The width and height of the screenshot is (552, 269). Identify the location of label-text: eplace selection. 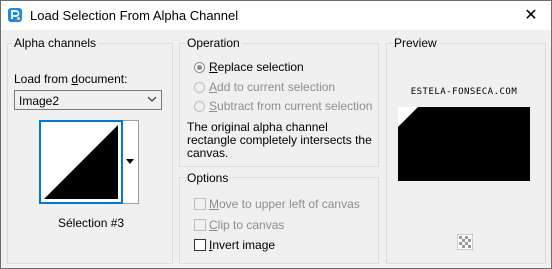
(260, 67).